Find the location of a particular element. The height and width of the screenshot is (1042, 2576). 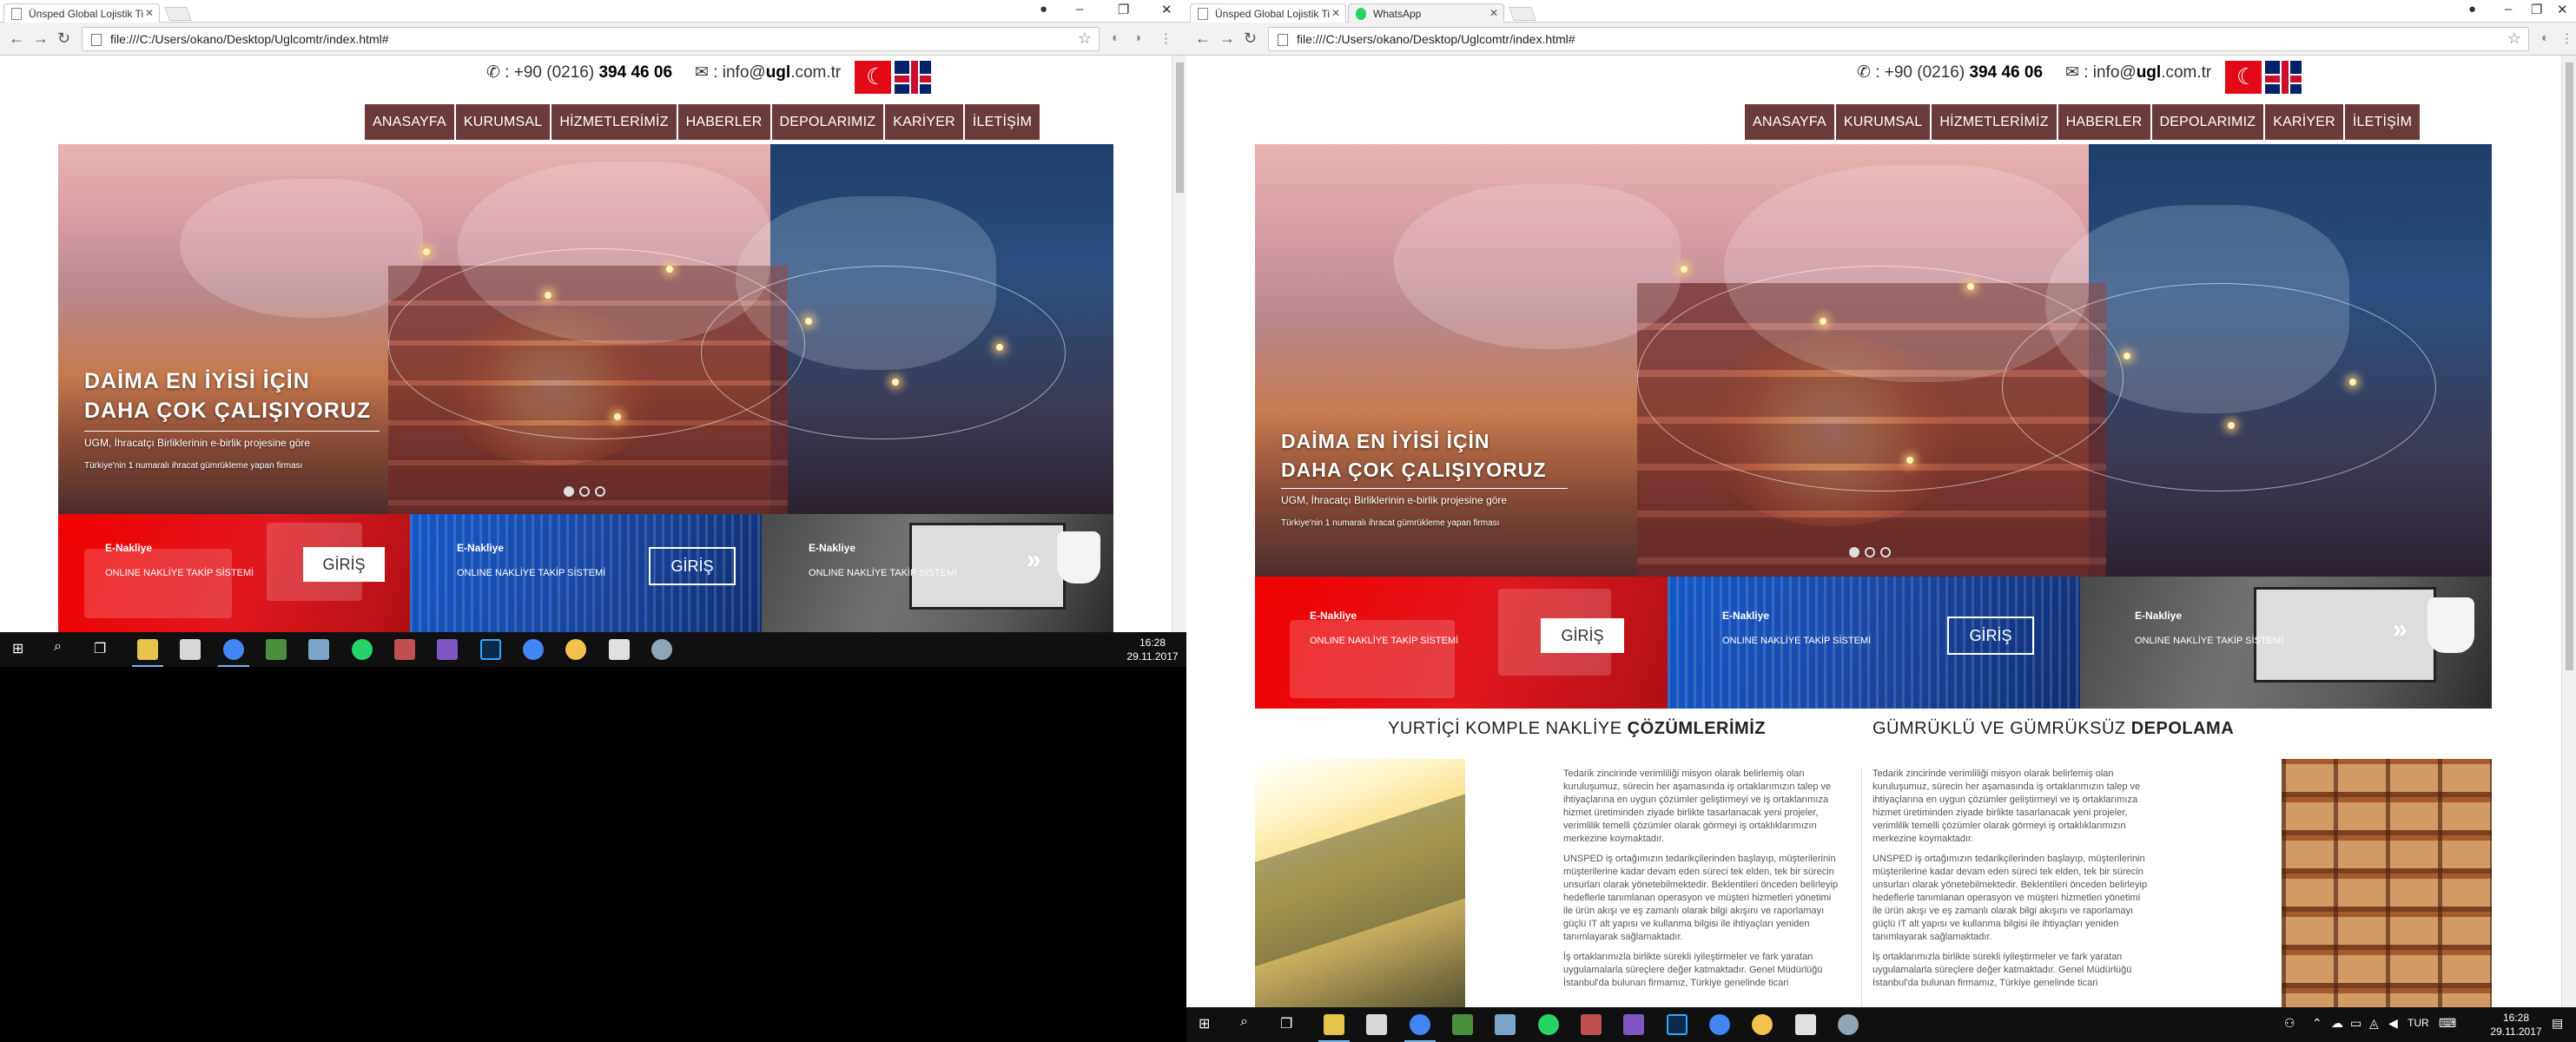

new-tab-button is located at coordinates (1523, 14).